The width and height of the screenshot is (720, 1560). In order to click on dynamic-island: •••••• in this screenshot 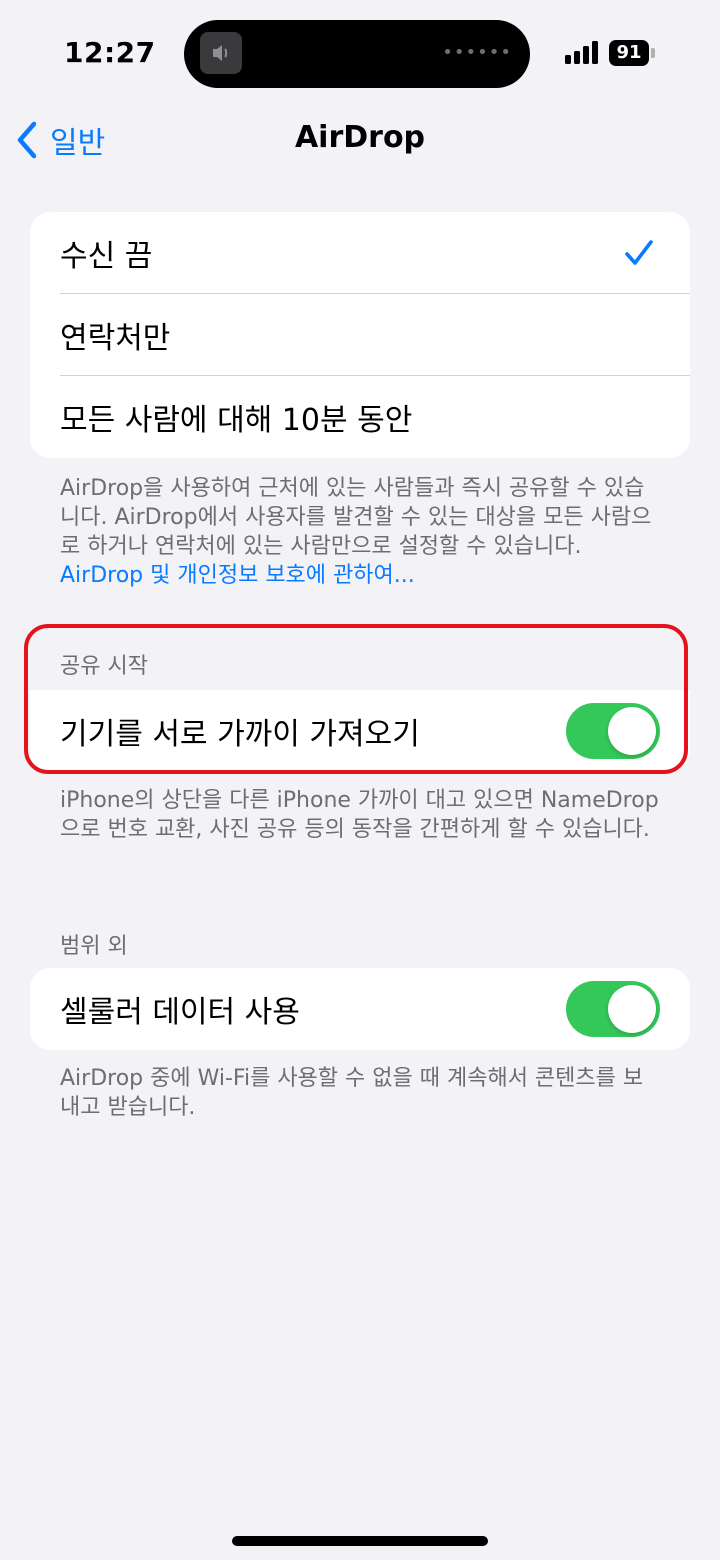, I will do `click(357, 54)`.